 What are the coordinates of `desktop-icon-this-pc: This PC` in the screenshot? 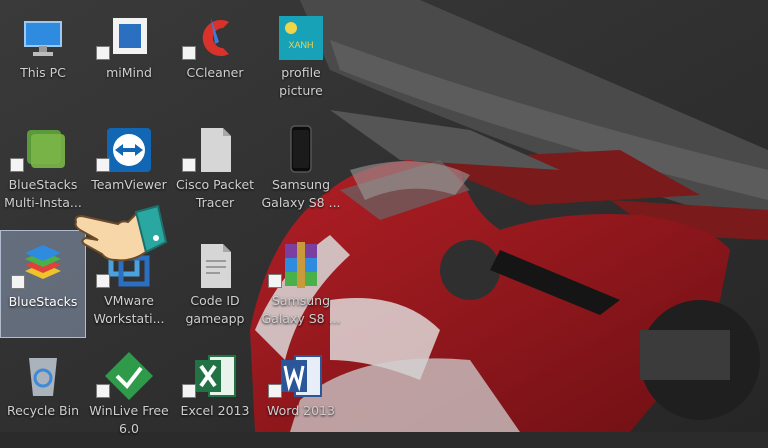 It's located at (43, 56).